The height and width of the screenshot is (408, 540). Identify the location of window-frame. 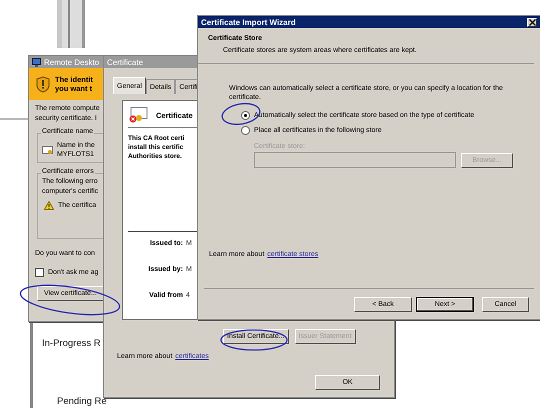
(71, 24).